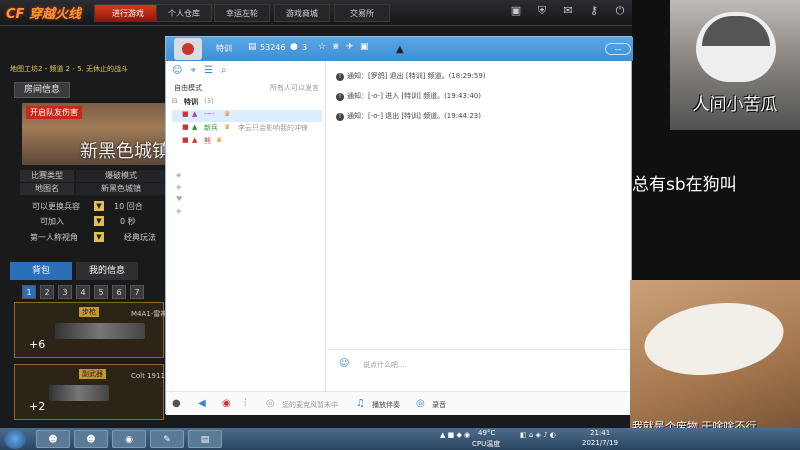 The width and height of the screenshot is (800, 450). What do you see at coordinates (386, 405) in the screenshot?
I see `music-label: 播放伴奏` at bounding box center [386, 405].